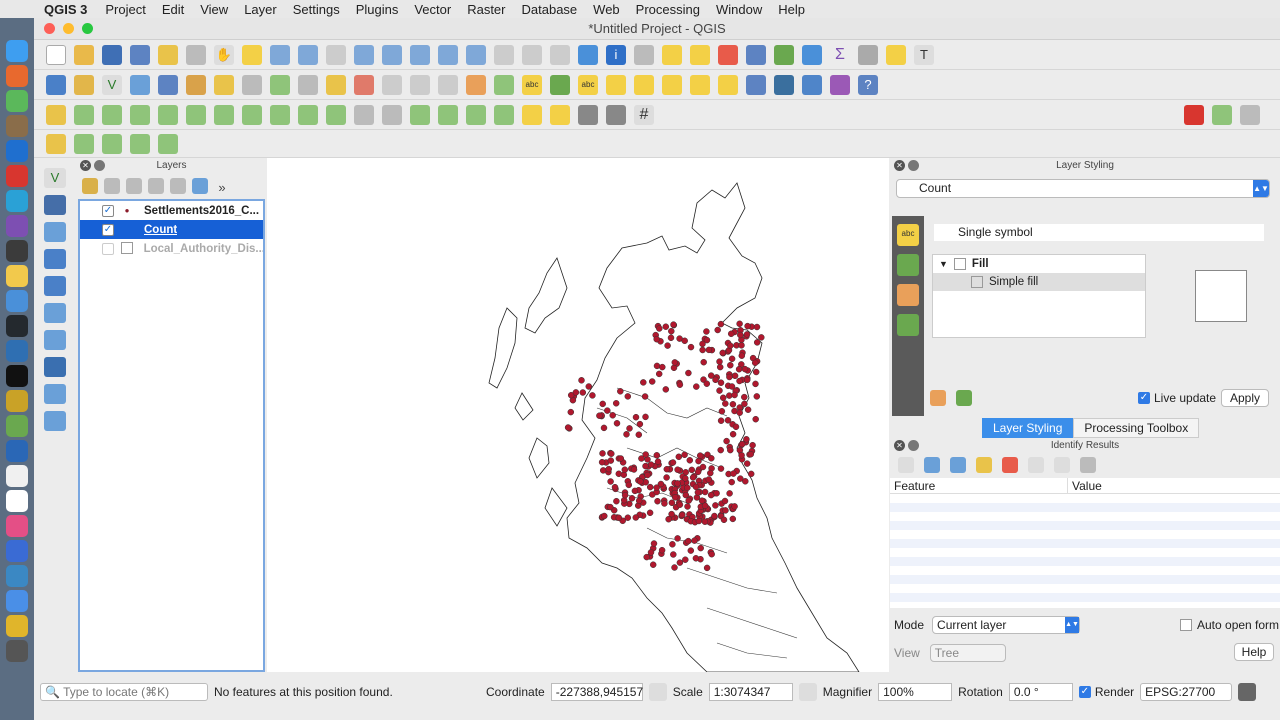 Image resolution: width=1280 pixels, height=720 pixels. What do you see at coordinates (420, 54) in the screenshot?
I see `zoom-layer-icon` at bounding box center [420, 54].